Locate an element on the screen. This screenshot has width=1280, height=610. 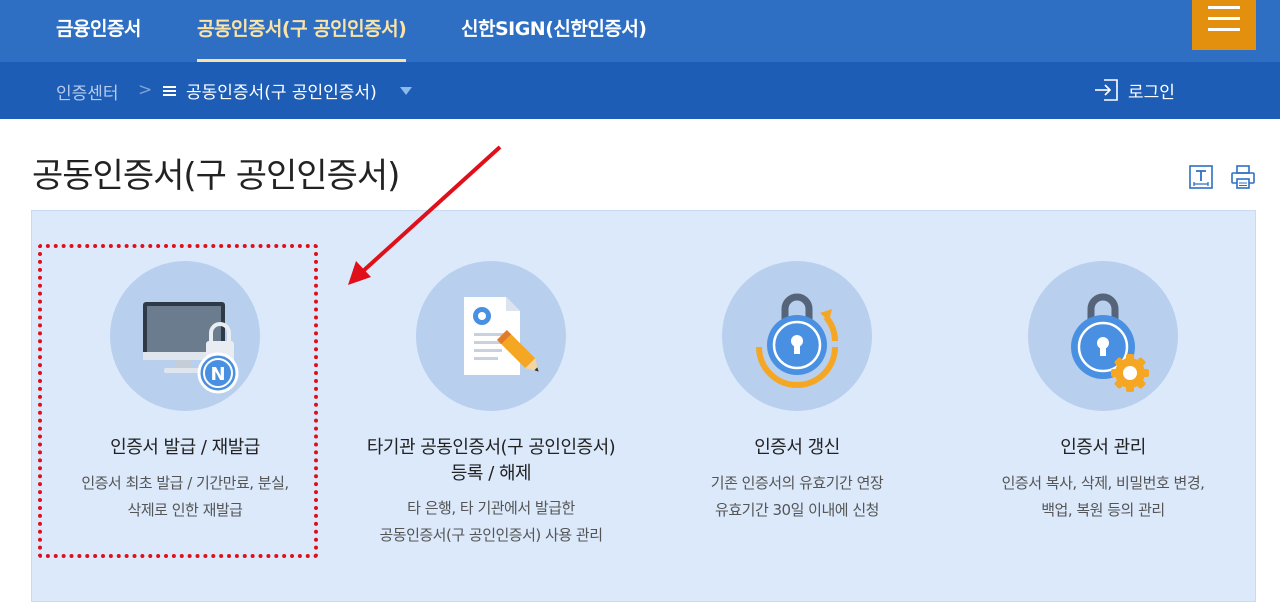
card-title: 인증서 갱신 is located at coordinates (797, 447).